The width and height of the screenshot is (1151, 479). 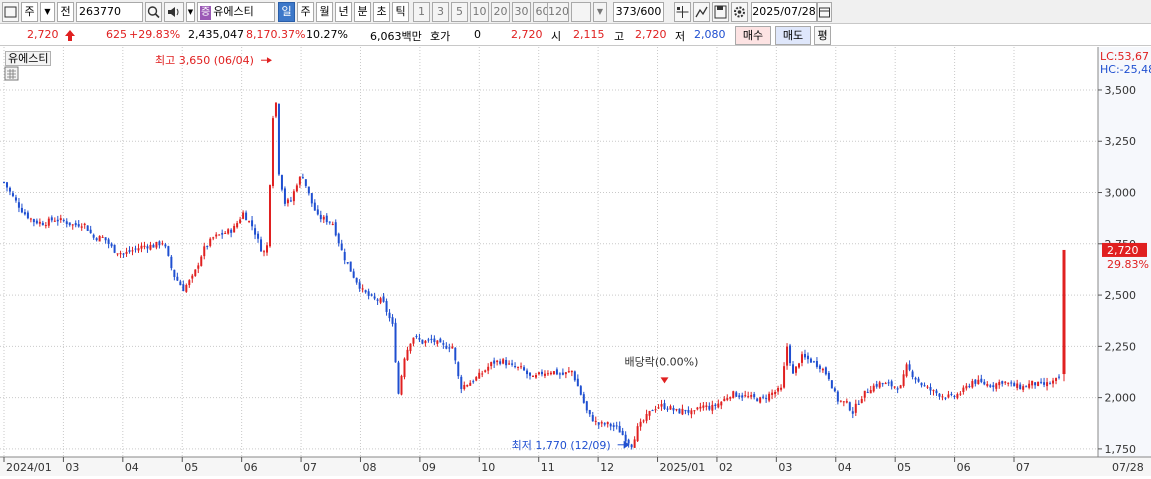 What do you see at coordinates (479, 12) in the screenshot?
I see `minute-10-button: 10` at bounding box center [479, 12].